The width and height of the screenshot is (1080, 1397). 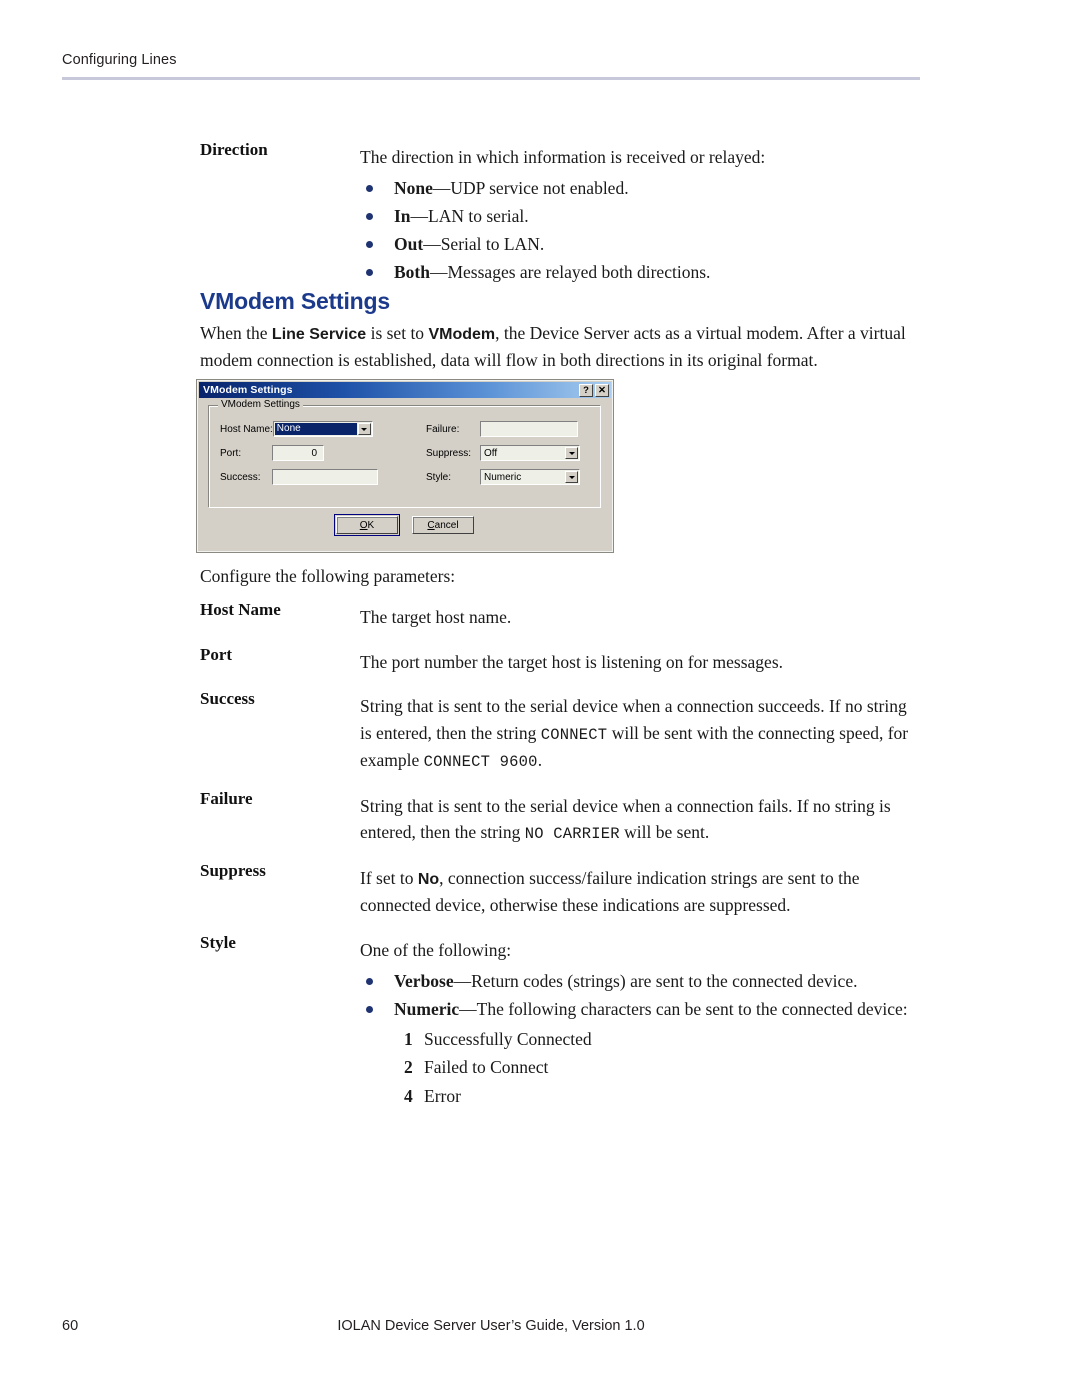 What do you see at coordinates (443, 429) in the screenshot?
I see `failure-label: Failure:` at bounding box center [443, 429].